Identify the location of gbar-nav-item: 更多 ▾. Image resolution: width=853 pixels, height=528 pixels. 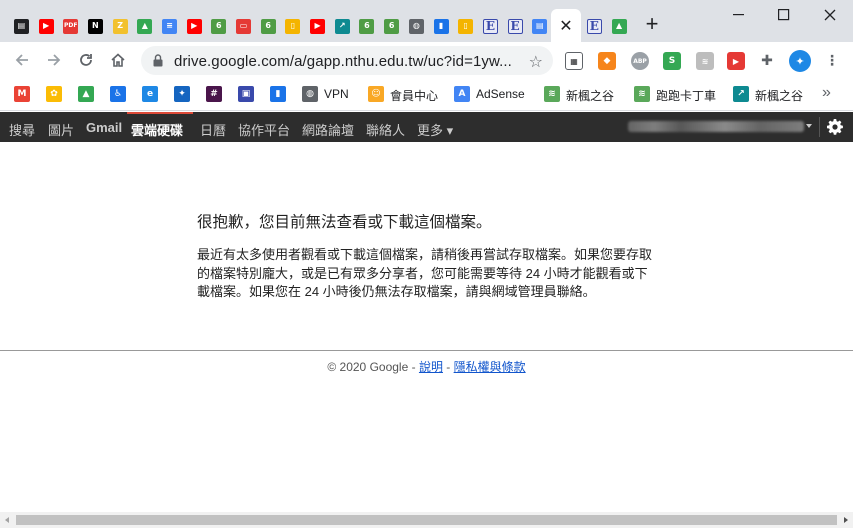
(435, 129).